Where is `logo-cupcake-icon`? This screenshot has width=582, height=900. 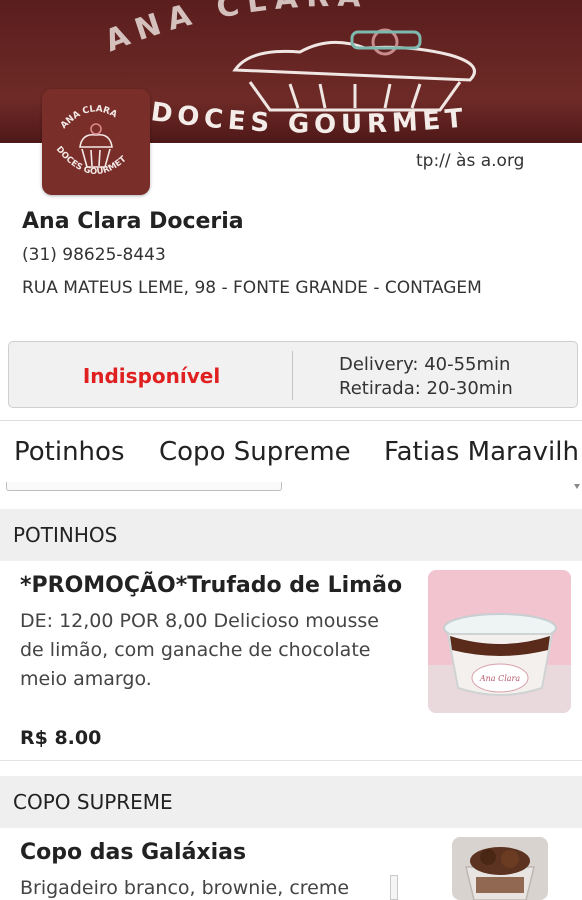 logo-cupcake-icon is located at coordinates (96, 145).